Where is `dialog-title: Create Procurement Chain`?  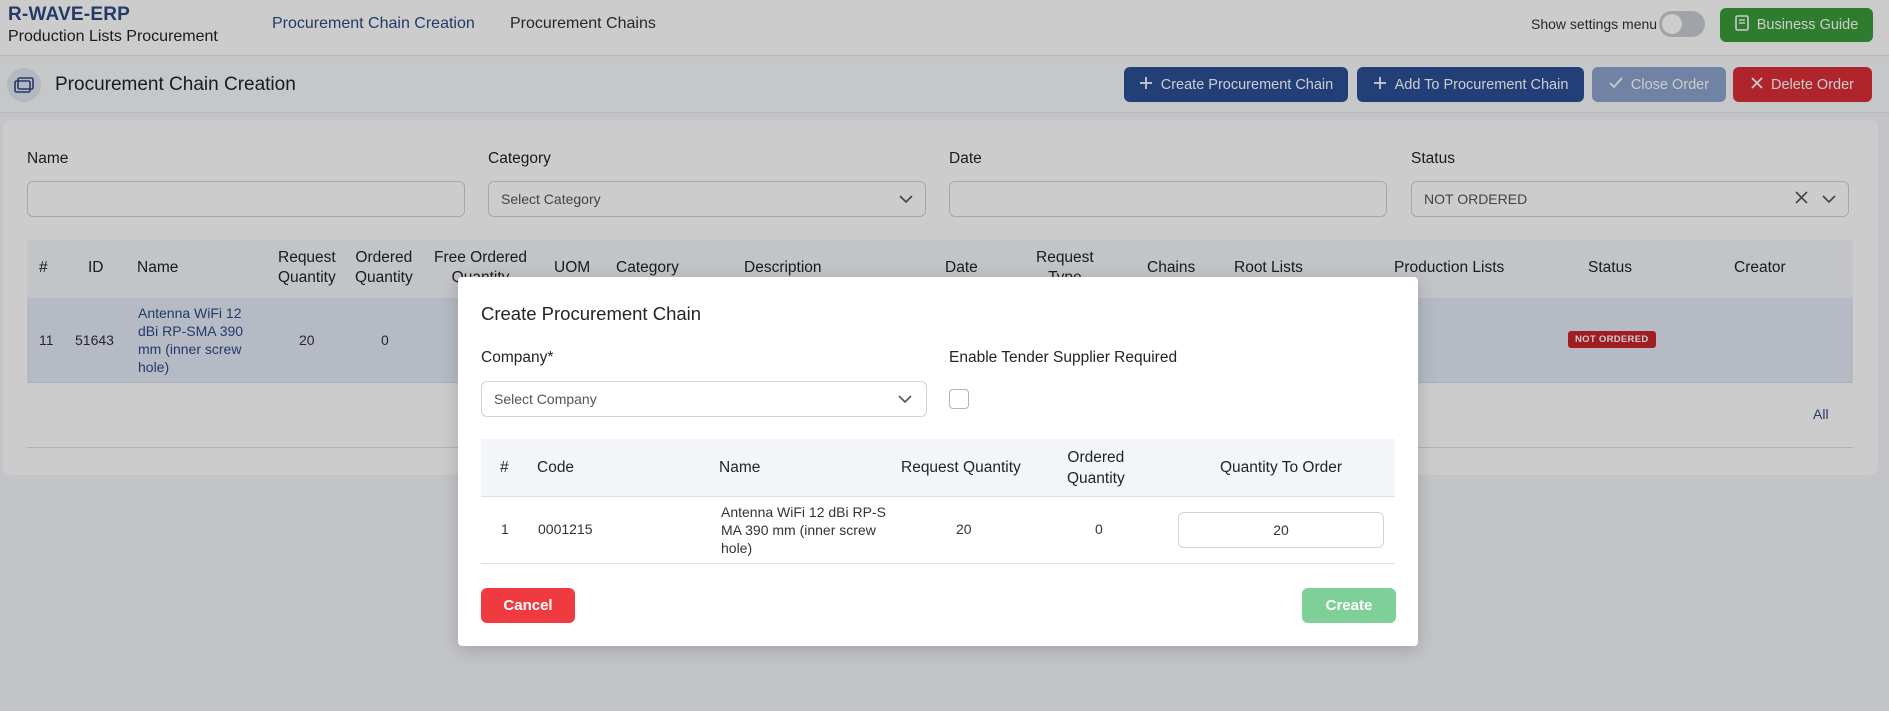 dialog-title: Create Procurement Chain is located at coordinates (591, 313).